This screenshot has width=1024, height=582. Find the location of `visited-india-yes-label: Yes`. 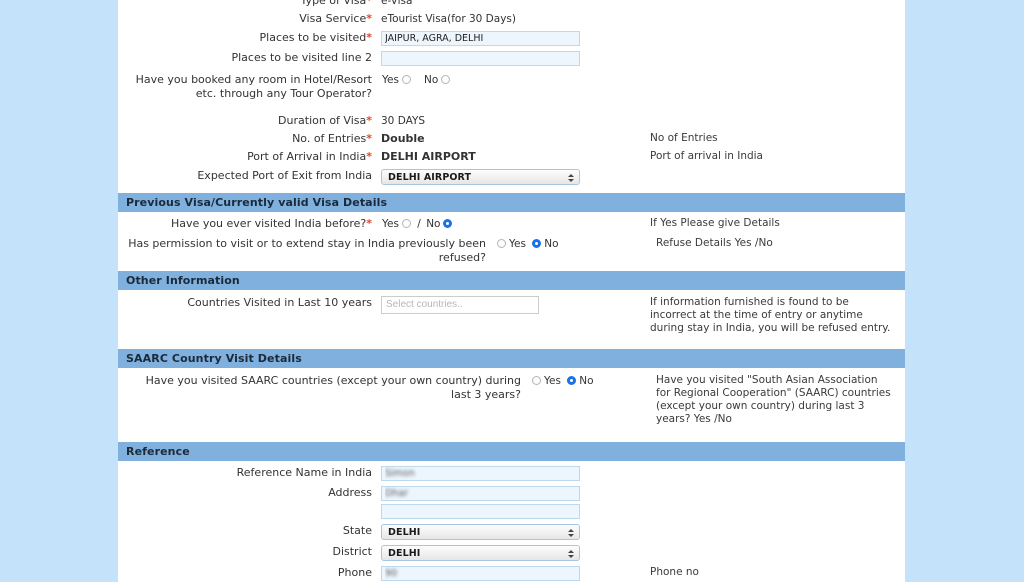

visited-india-yes-label: Yes is located at coordinates (390, 224).